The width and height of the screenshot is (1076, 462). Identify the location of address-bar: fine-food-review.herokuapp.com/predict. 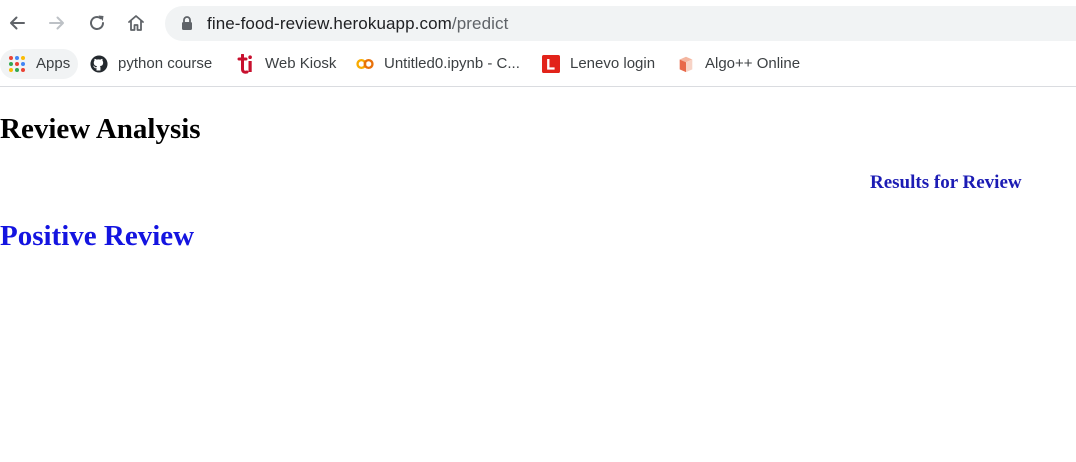
(620, 23).